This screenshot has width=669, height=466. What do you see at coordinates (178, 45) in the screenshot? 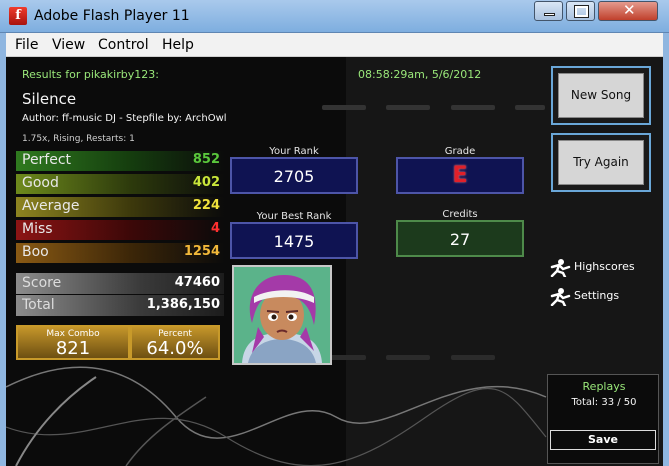
I see `menu-help: Help` at bounding box center [178, 45].